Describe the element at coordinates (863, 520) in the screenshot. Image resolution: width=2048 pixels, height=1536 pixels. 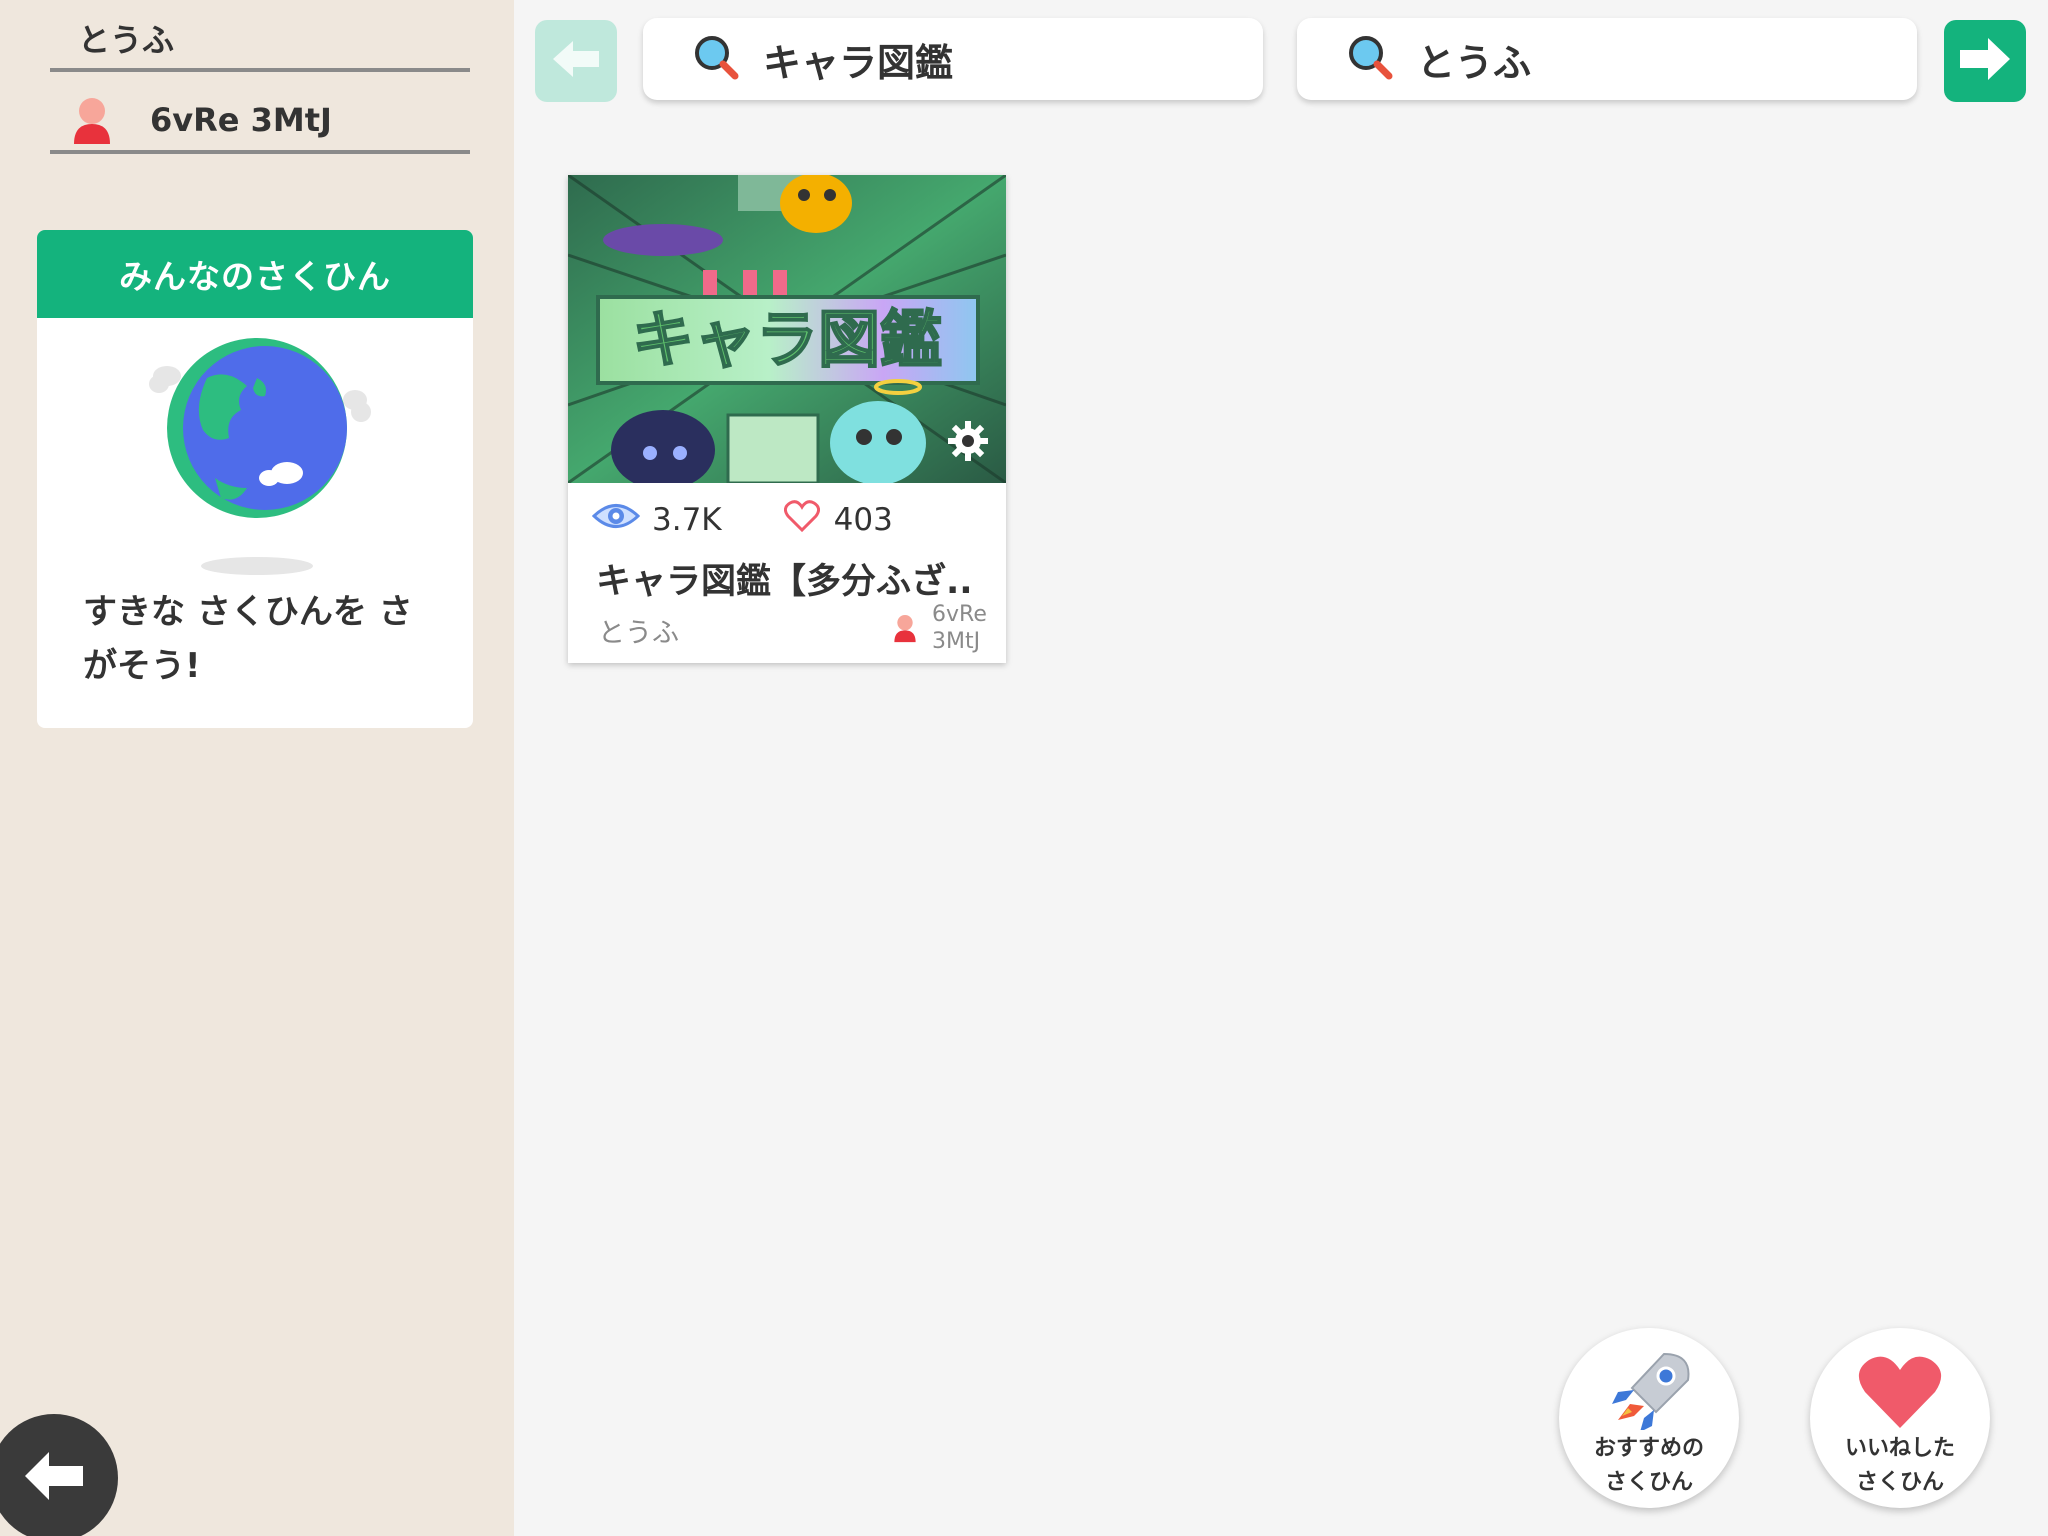
I see `like-count: 403` at that location.